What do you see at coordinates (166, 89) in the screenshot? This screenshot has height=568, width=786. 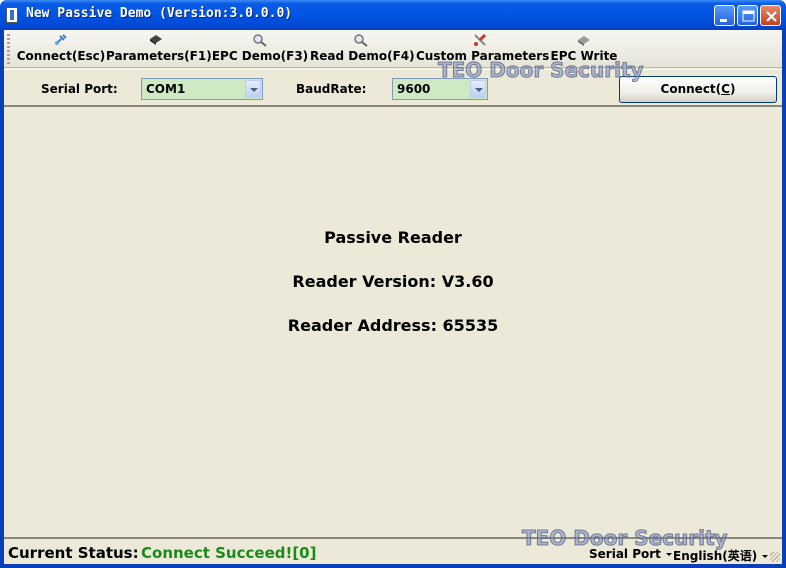 I see `serial-port-value: COM1` at bounding box center [166, 89].